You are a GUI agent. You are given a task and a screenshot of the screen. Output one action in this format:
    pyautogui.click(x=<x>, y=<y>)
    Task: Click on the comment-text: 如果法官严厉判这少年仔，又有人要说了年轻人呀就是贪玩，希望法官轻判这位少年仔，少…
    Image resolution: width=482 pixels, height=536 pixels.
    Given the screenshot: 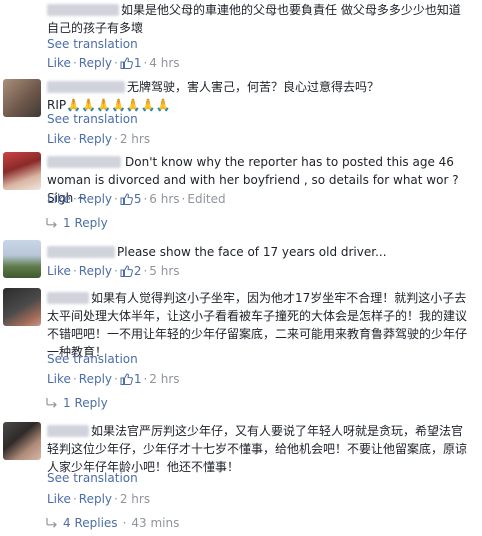 What is the action you would take?
    pyautogui.click(x=257, y=449)
    